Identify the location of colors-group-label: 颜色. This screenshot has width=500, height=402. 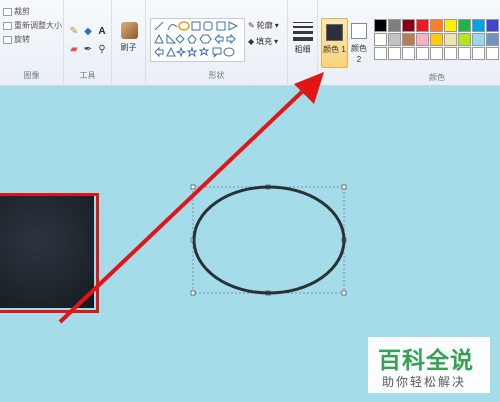
(437, 77).